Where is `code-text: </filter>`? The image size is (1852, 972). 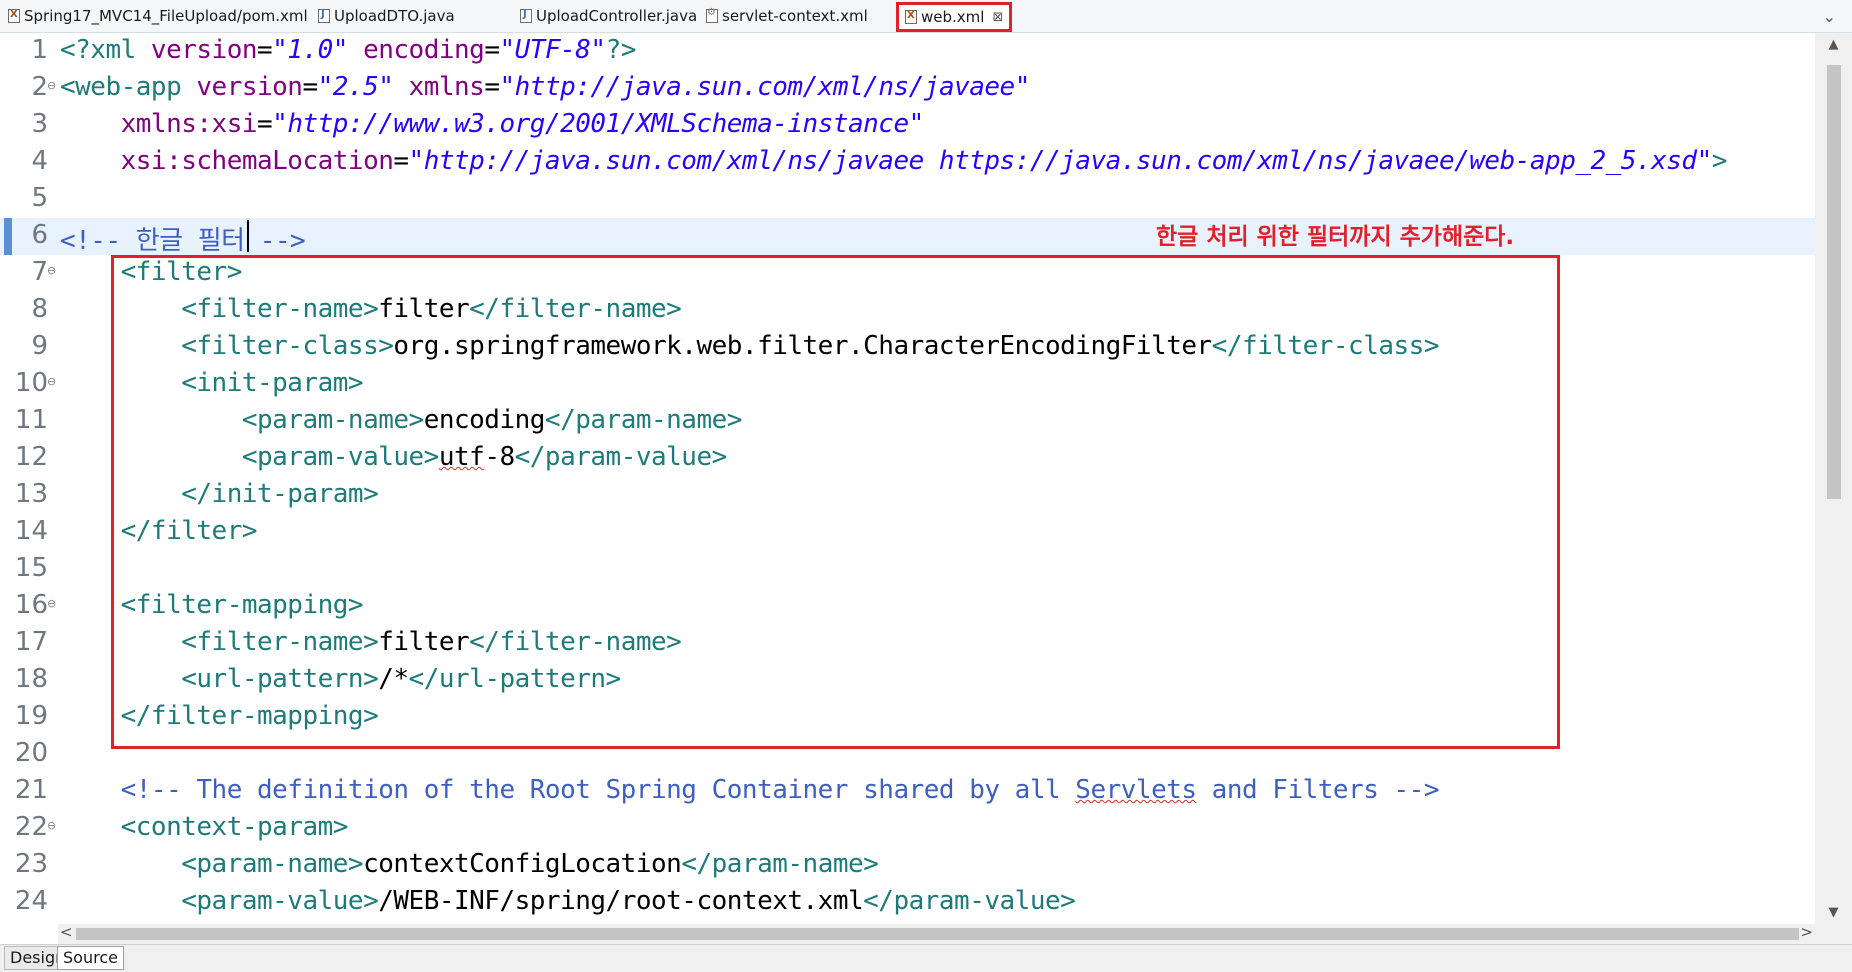
code-text: </filter> is located at coordinates (159, 531).